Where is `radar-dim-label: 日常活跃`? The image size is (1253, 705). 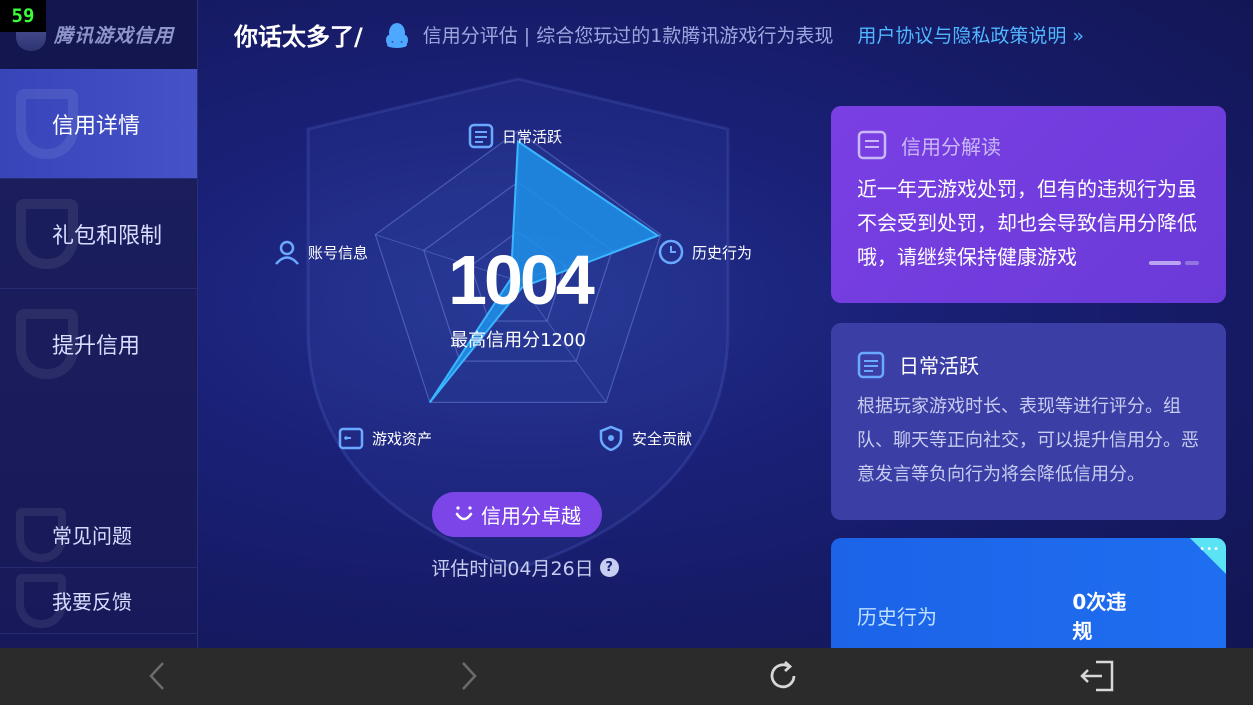
radar-dim-label: 日常活跃 is located at coordinates (532, 136).